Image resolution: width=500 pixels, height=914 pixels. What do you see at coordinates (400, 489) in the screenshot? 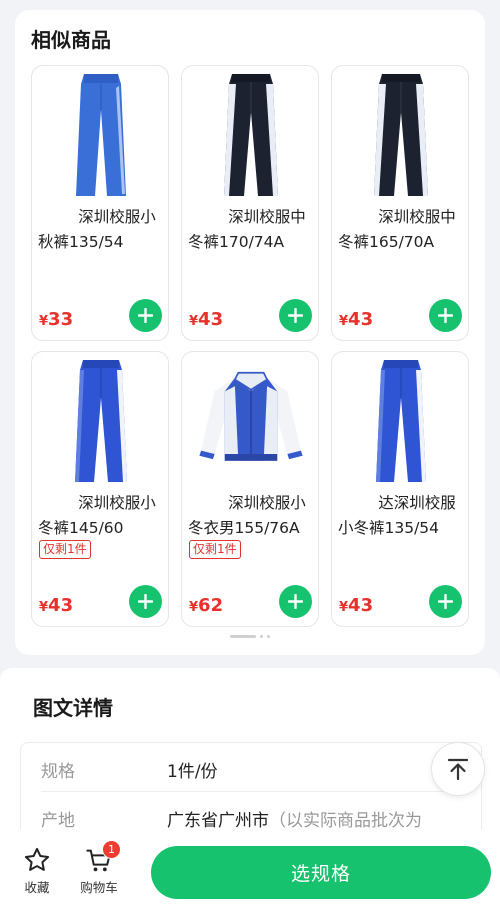
I see `product-card: 达深圳校服小冬裤135/54 ¥43` at bounding box center [400, 489].